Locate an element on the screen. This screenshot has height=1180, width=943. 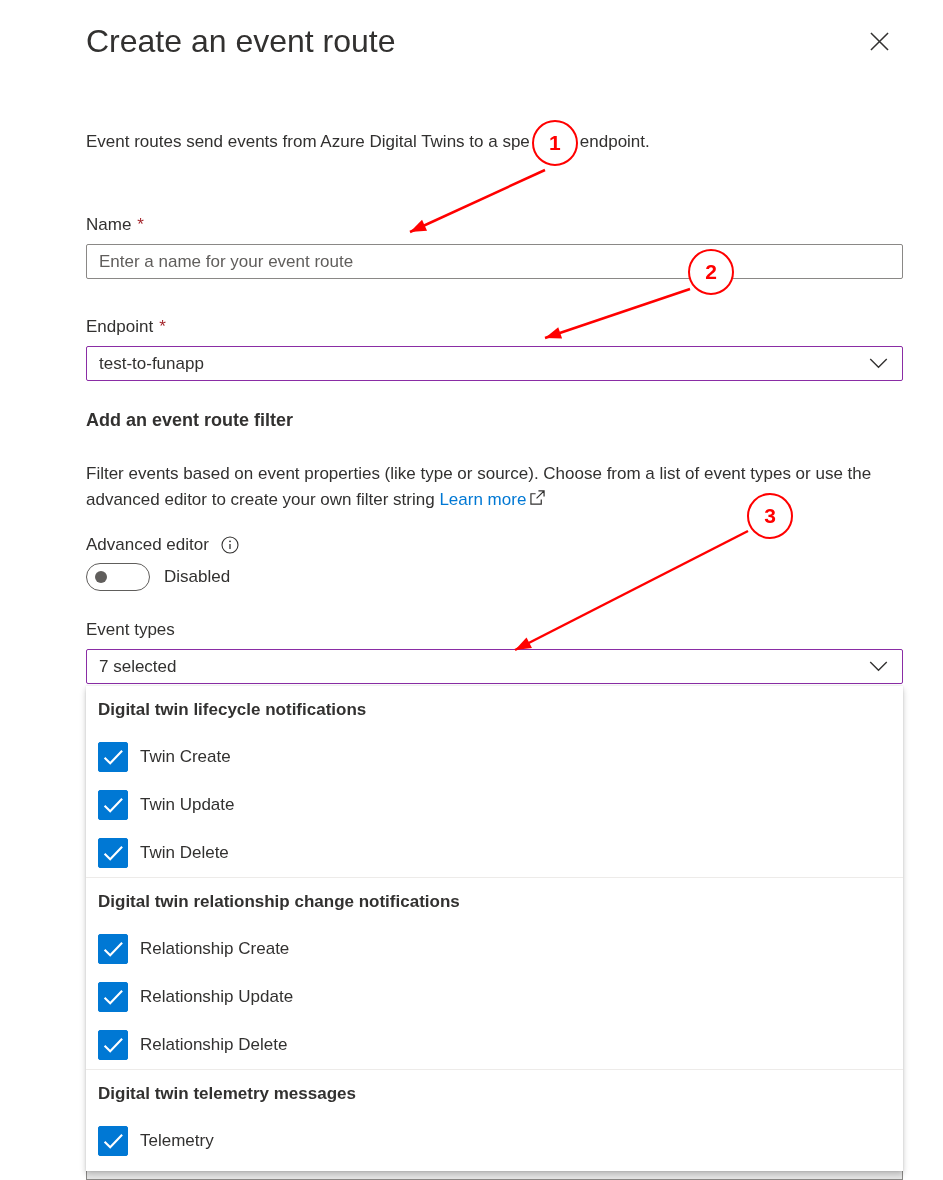
info-icon is located at coordinates (229, 545).